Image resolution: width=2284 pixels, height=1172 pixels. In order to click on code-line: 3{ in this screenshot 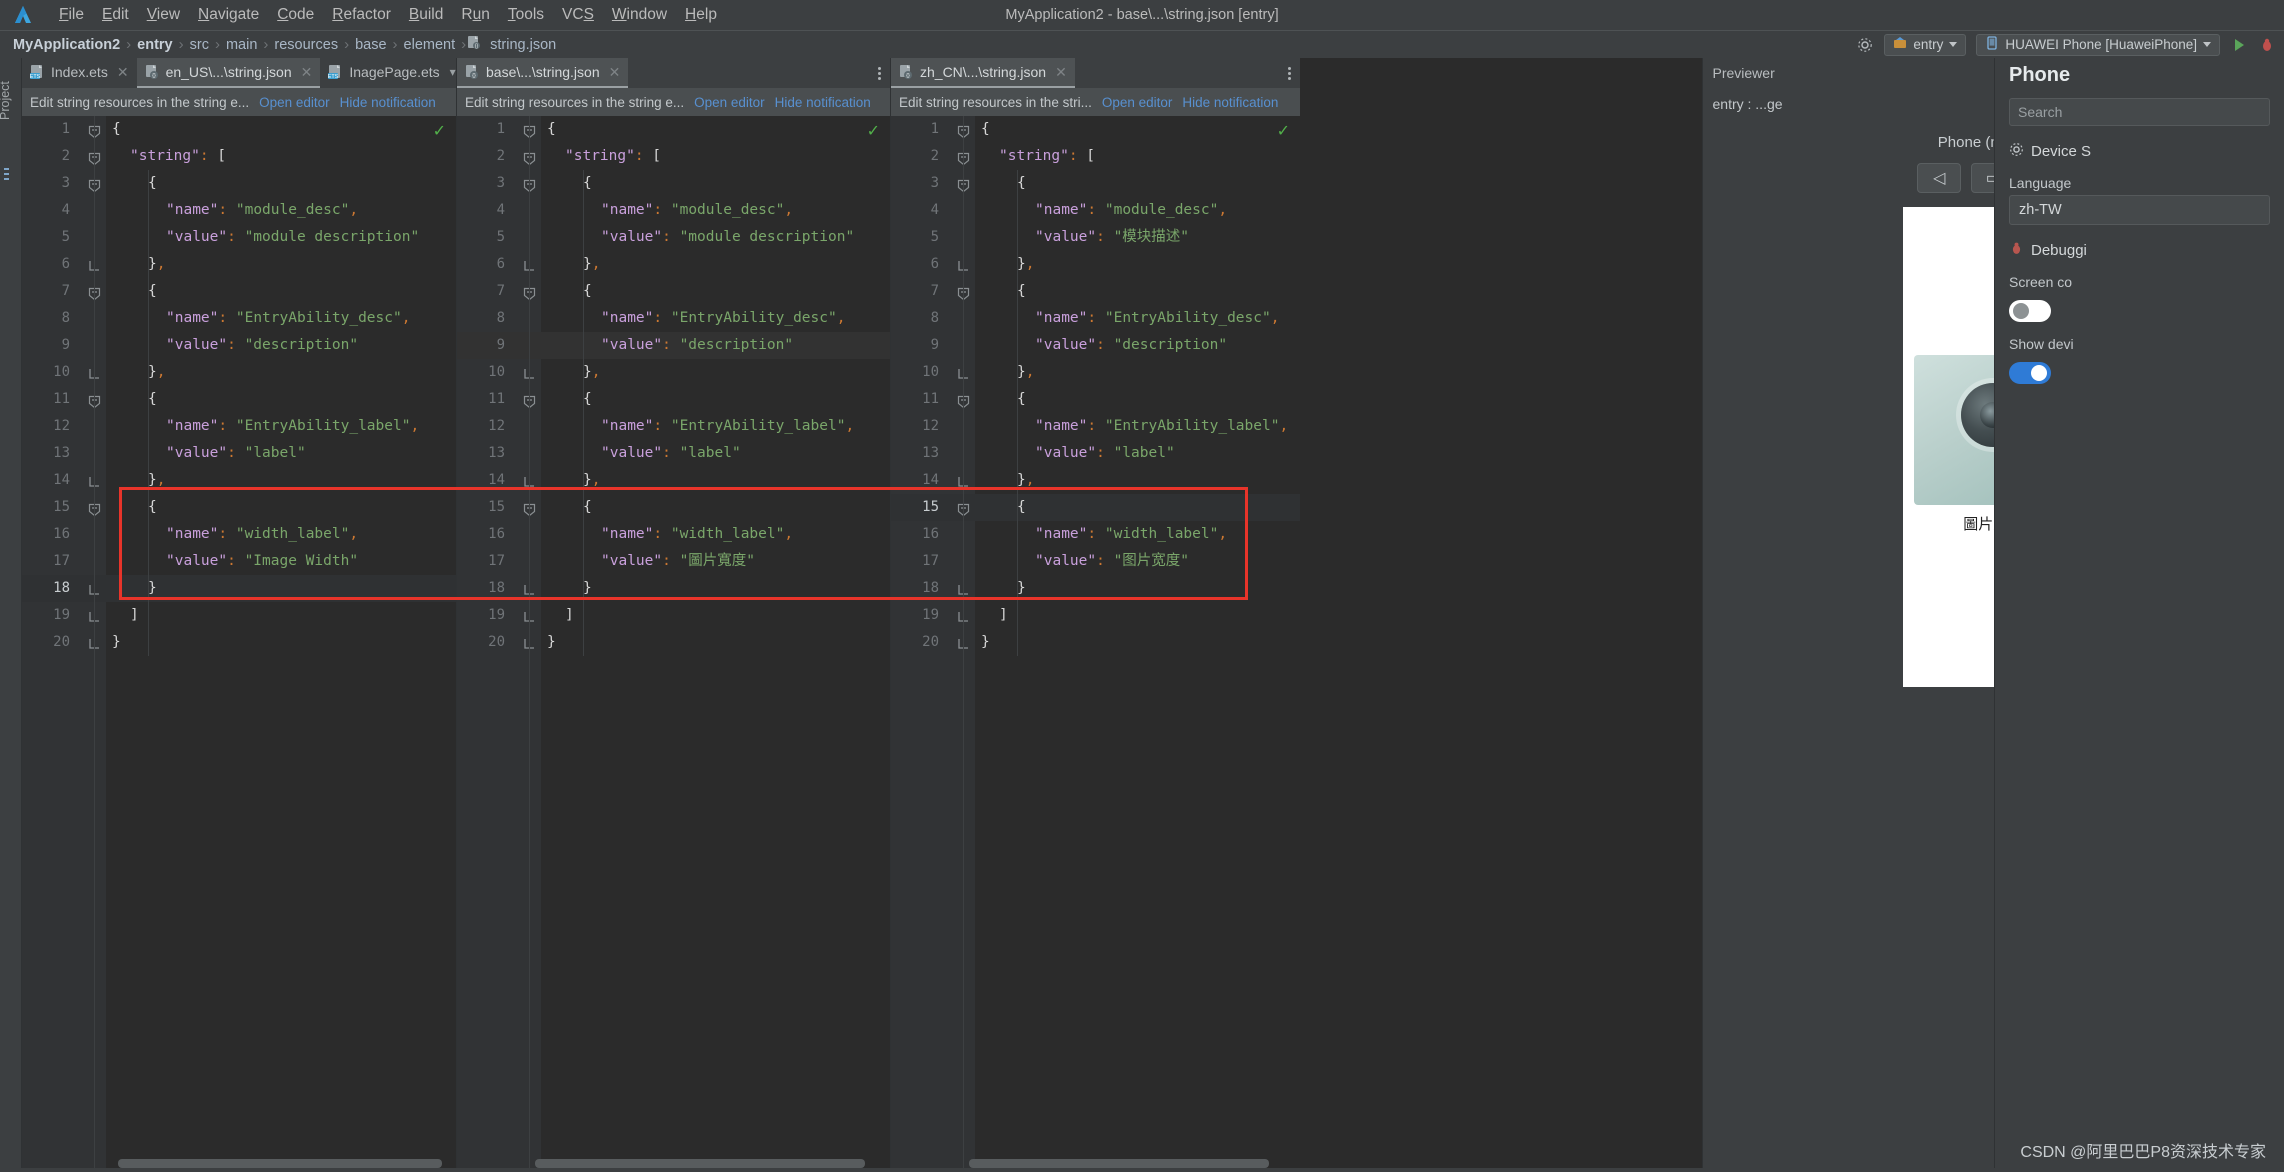, I will do `click(1095, 183)`.